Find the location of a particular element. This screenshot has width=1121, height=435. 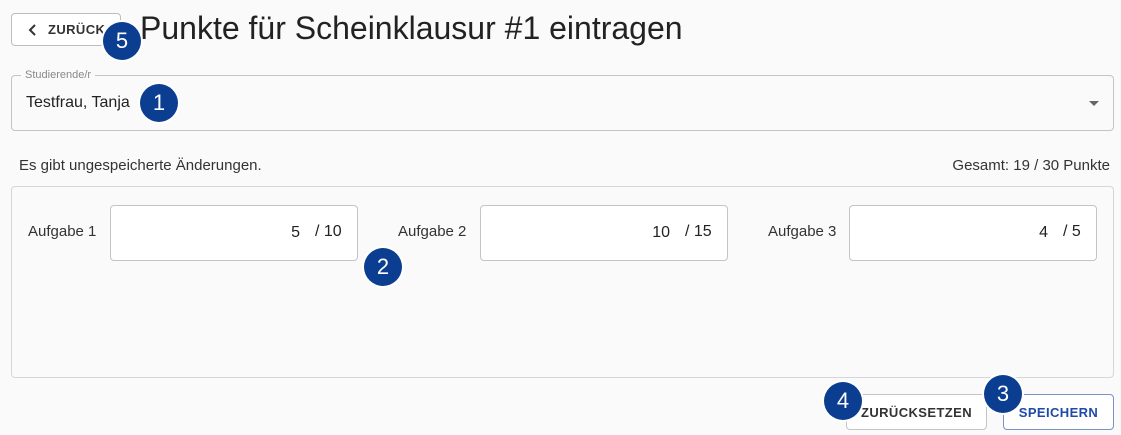

task-2-points-input: 10 / 15 is located at coordinates (604, 233).